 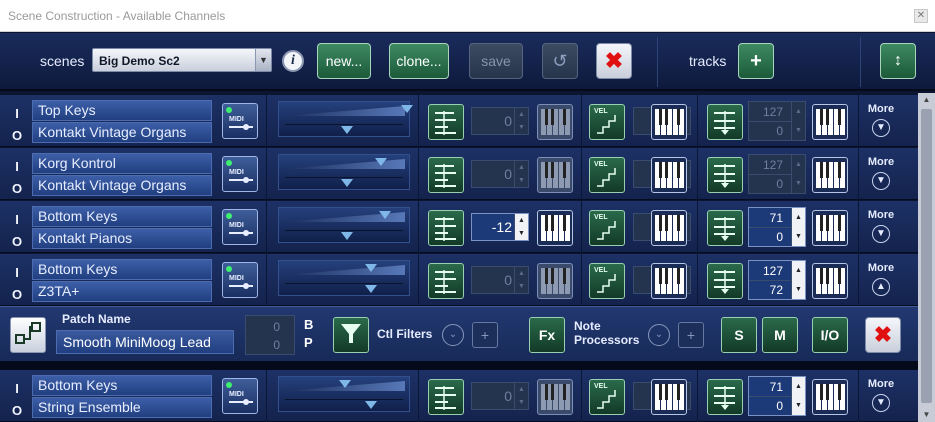 I want to click on solo-button: S, so click(x=739, y=335).